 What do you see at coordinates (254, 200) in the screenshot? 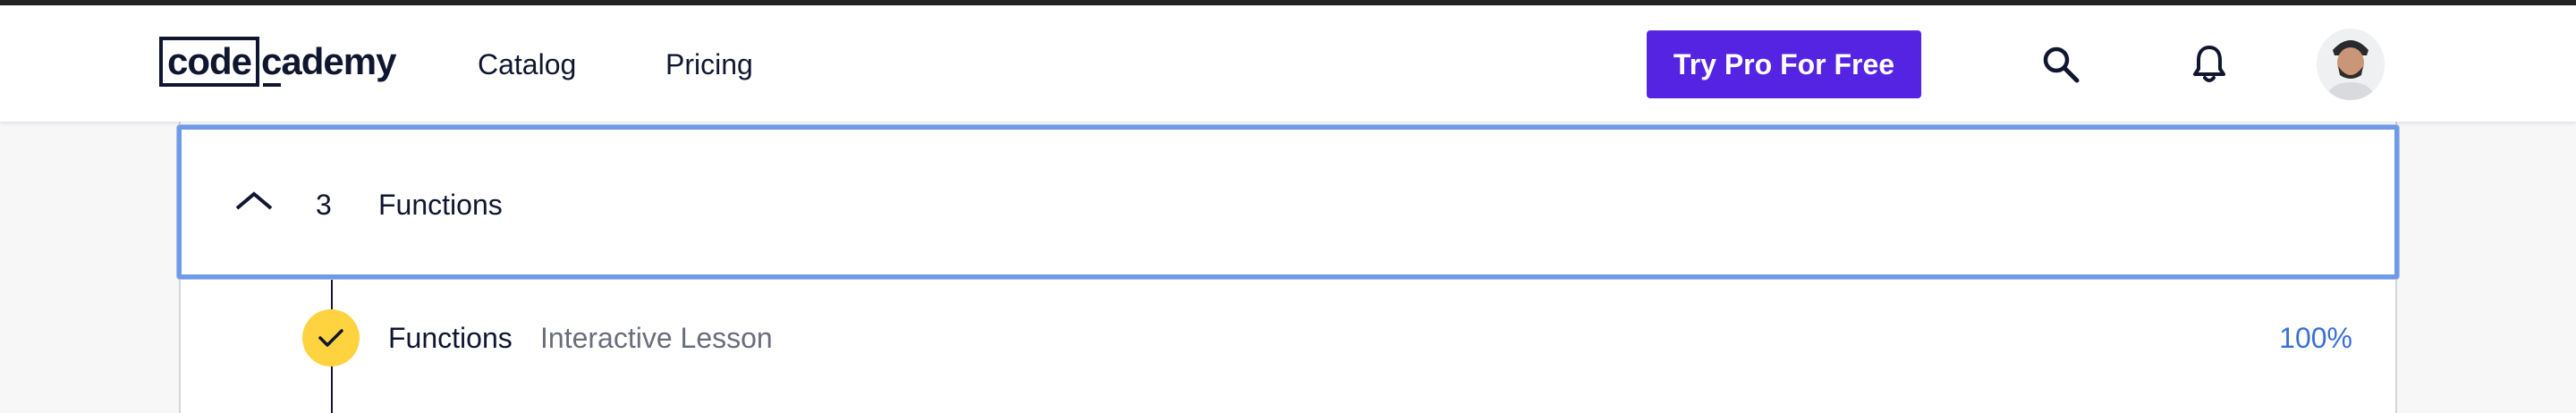
I see `chevron-up-icon` at bounding box center [254, 200].